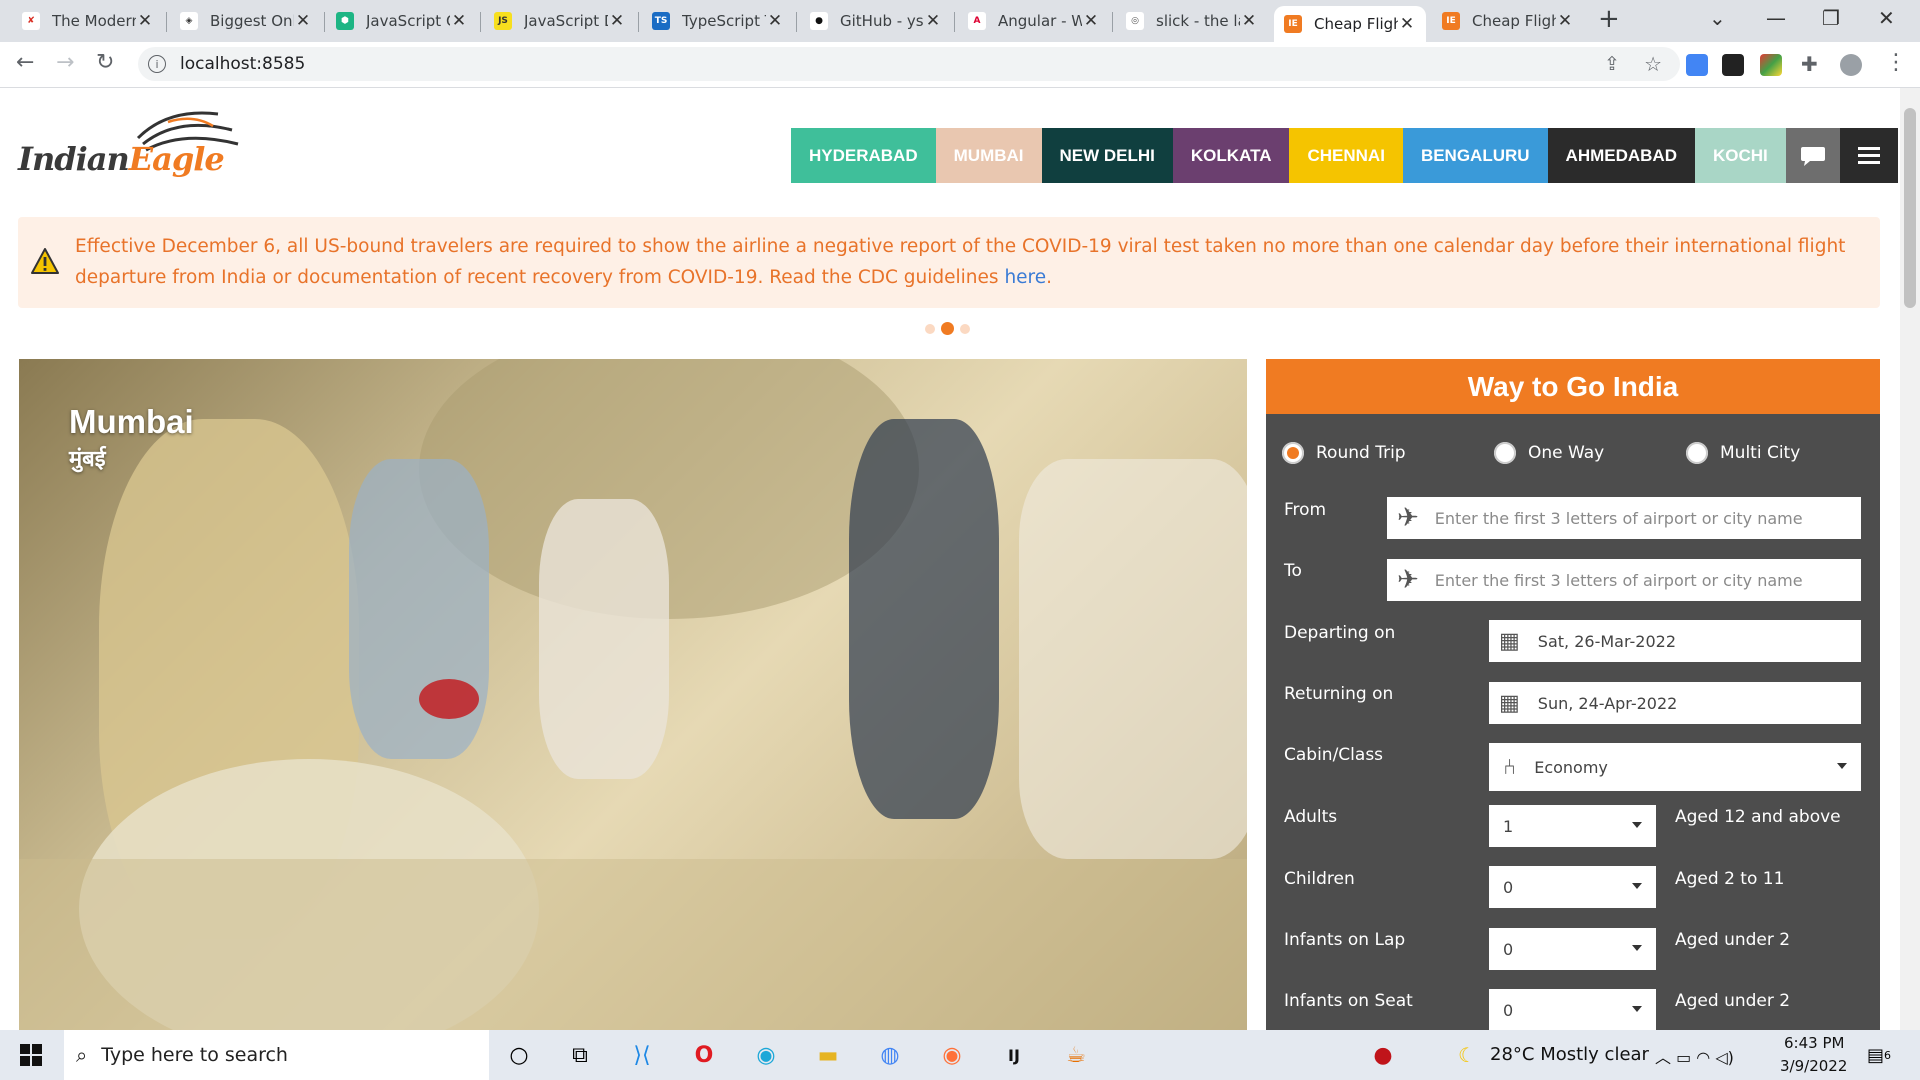  I want to click on browser-tab: ● GitHub - ys ✕, so click(876, 21).